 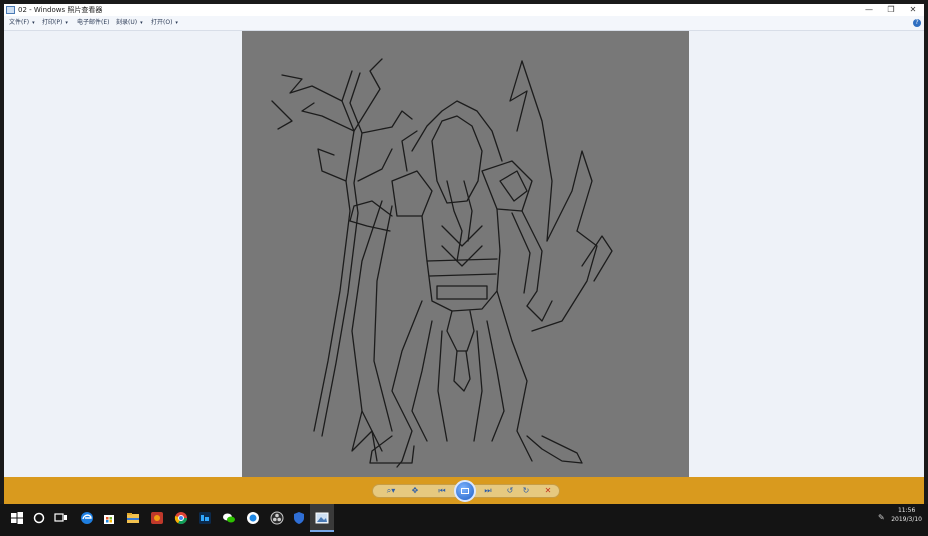 I want to click on actual-size-icon: ✥, so click(x=415, y=491).